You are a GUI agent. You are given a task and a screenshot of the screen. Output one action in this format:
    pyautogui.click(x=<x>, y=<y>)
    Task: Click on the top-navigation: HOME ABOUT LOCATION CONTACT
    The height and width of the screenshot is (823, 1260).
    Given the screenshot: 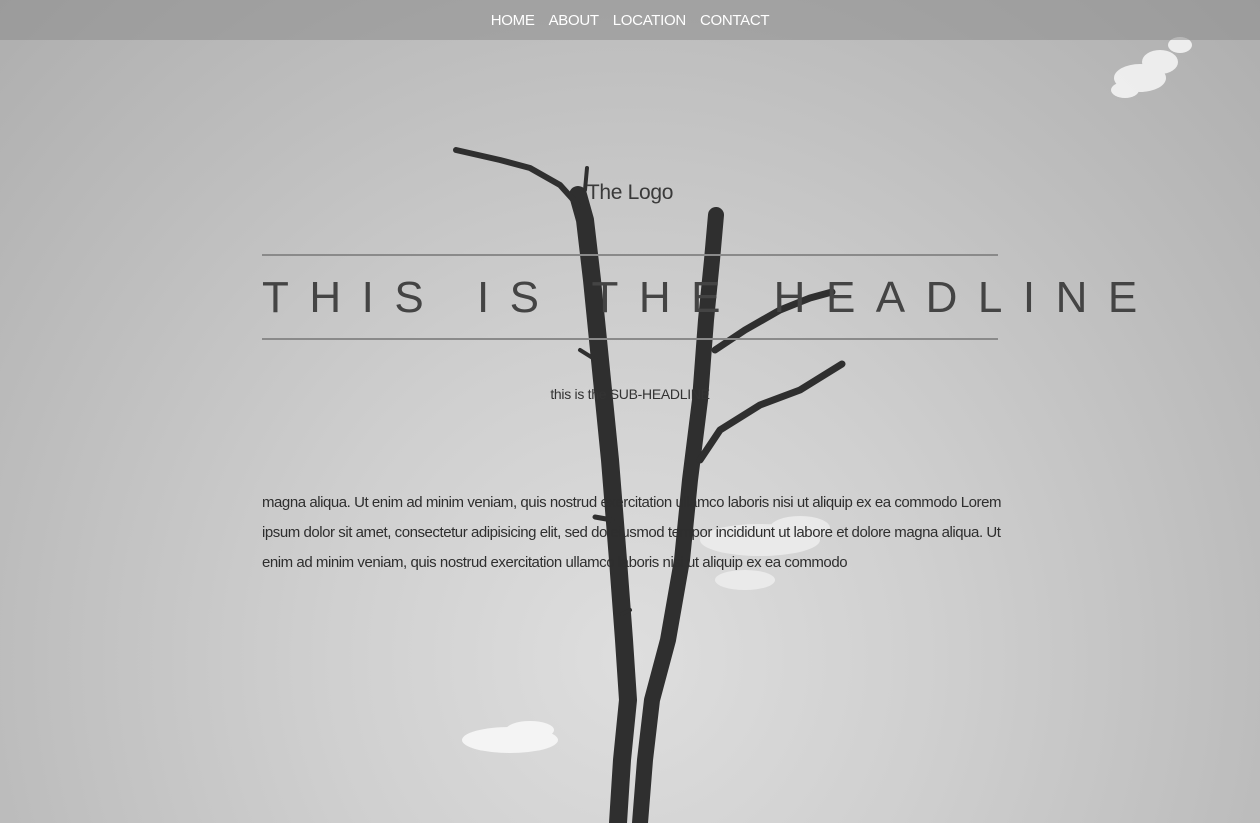 What is the action you would take?
    pyautogui.click(x=630, y=20)
    